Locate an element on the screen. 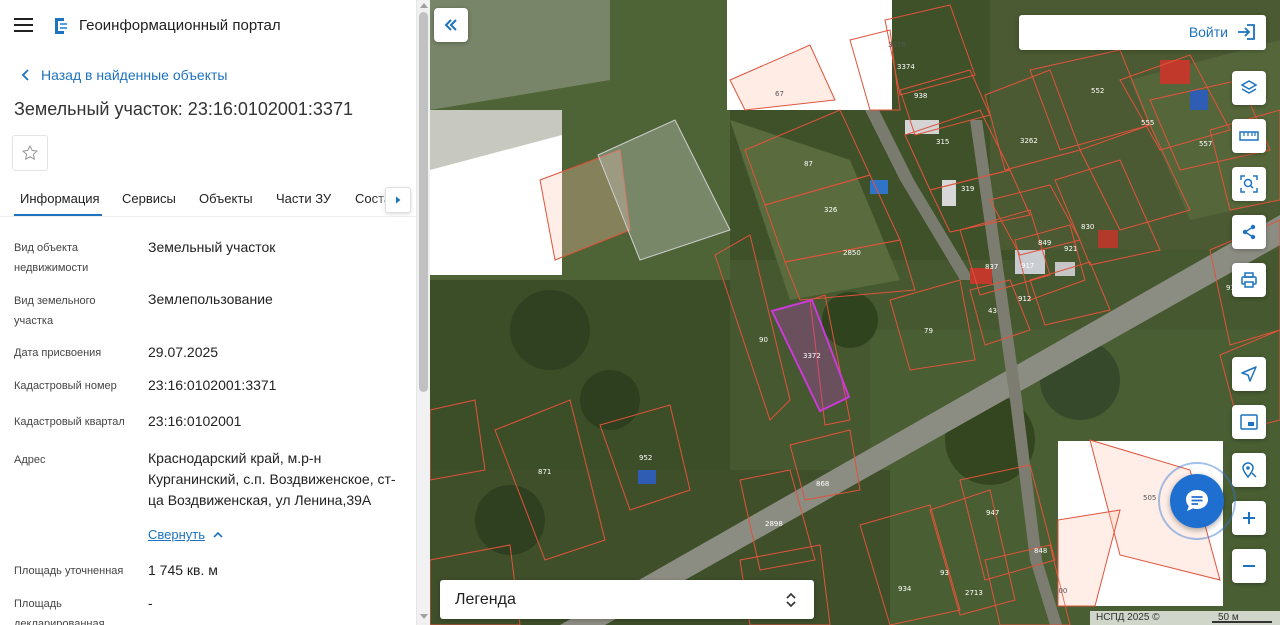 The image size is (1280, 625). hamburger-icon is located at coordinates (23, 25).